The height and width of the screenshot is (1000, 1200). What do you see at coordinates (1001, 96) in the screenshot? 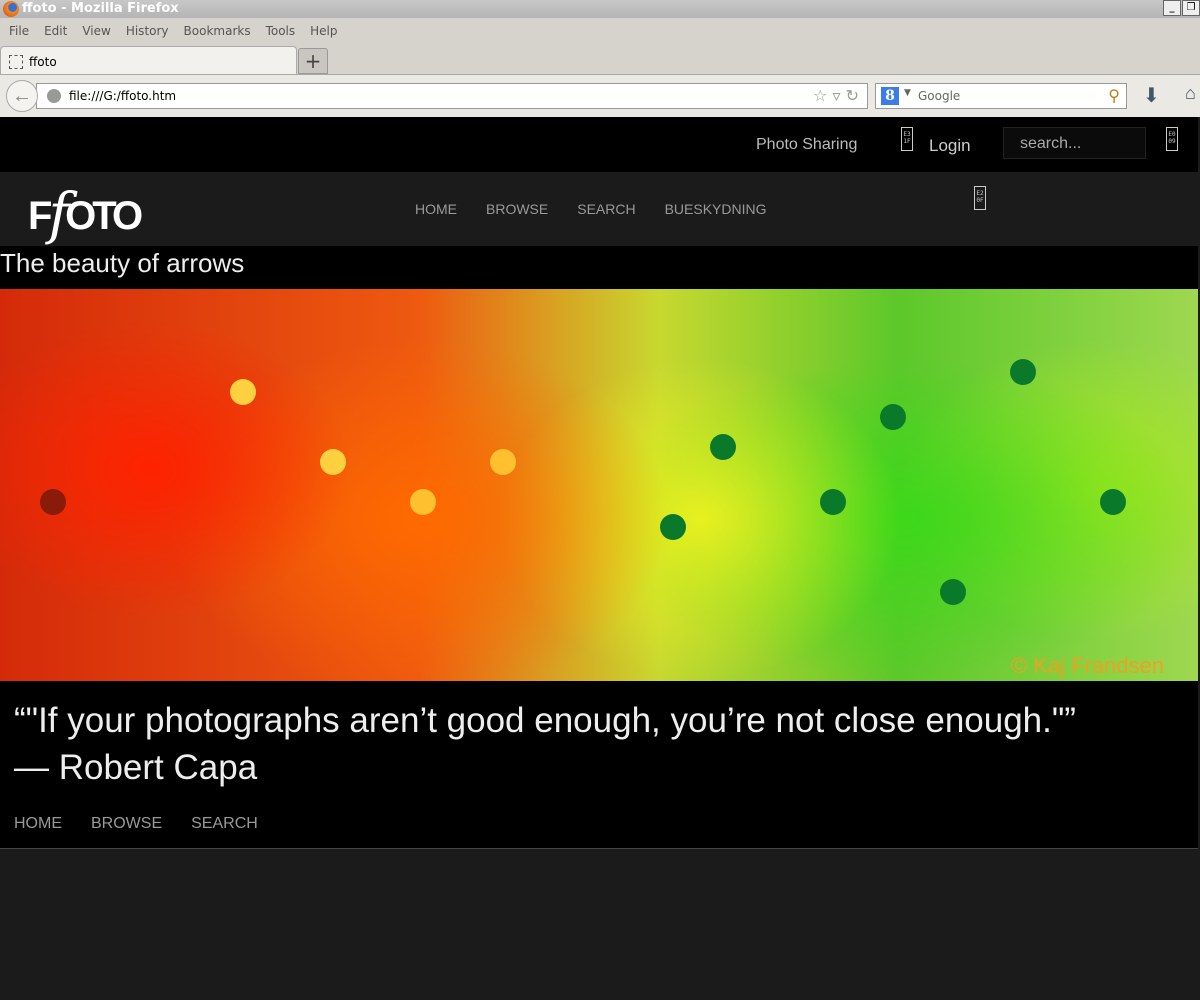
I see `browser-search-input: 8 ▼ Google ⚲` at bounding box center [1001, 96].